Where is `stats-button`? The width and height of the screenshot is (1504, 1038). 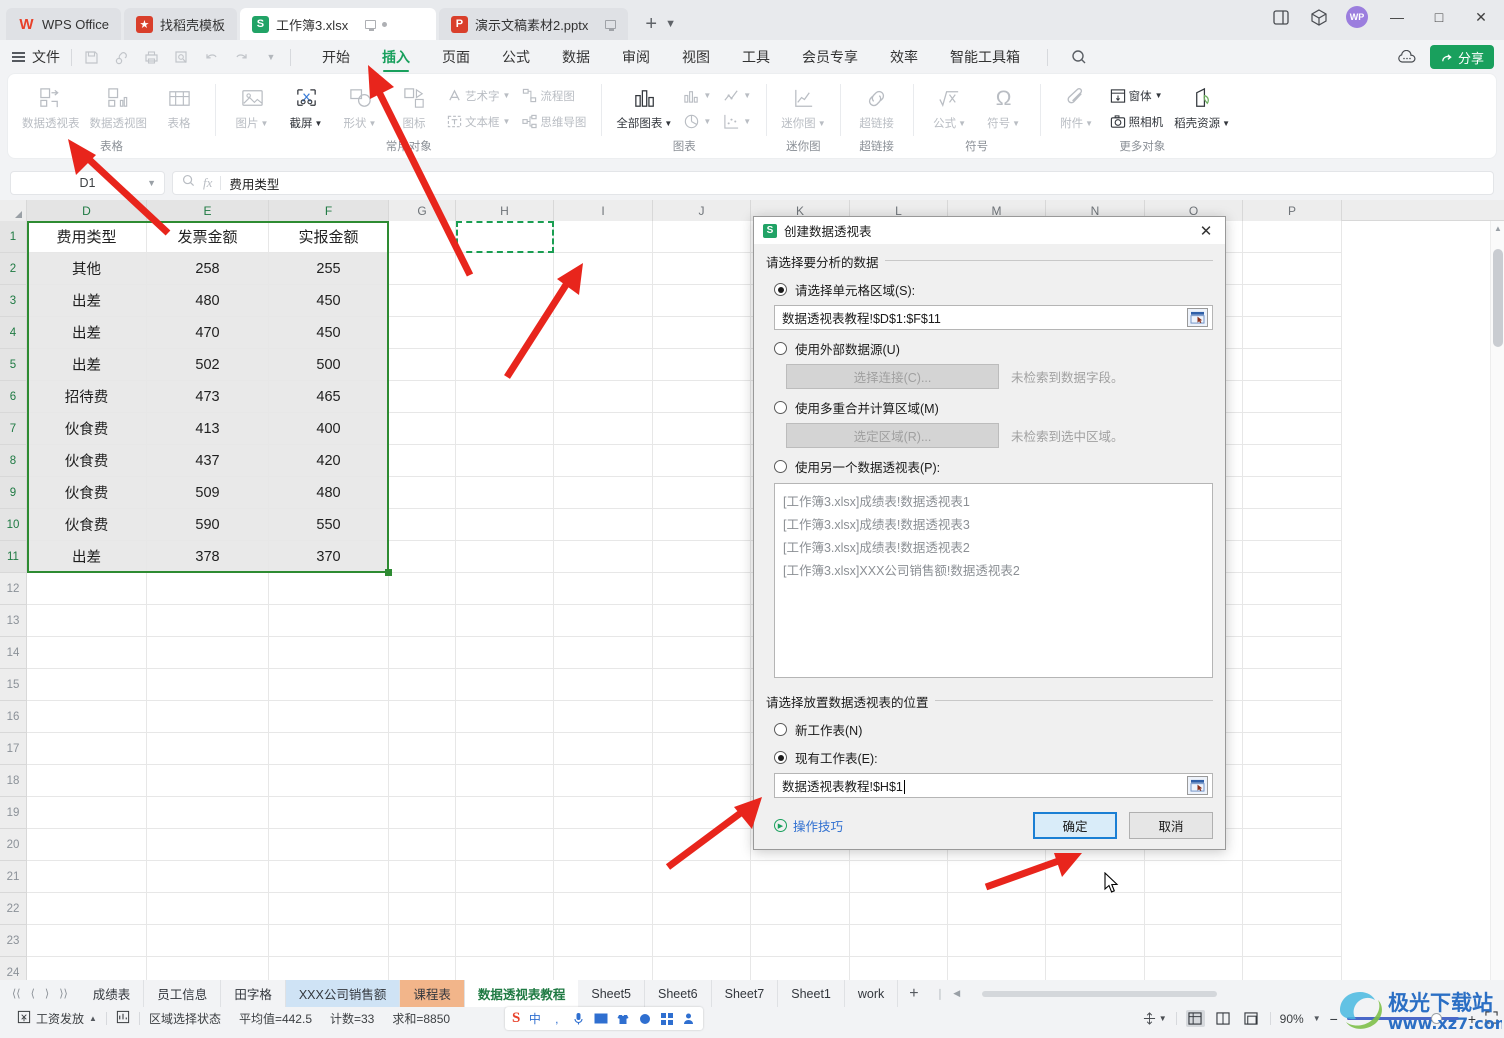
stats-button is located at coordinates (123, 1018).